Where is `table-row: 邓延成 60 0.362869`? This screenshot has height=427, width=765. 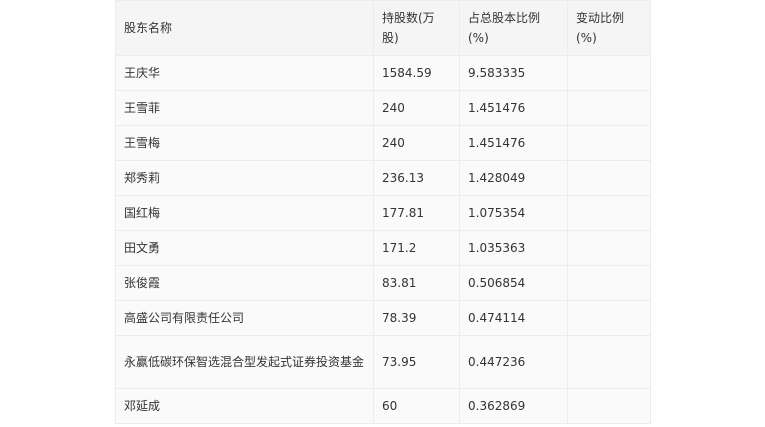 table-row: 邓延成 60 0.362869 is located at coordinates (383, 406).